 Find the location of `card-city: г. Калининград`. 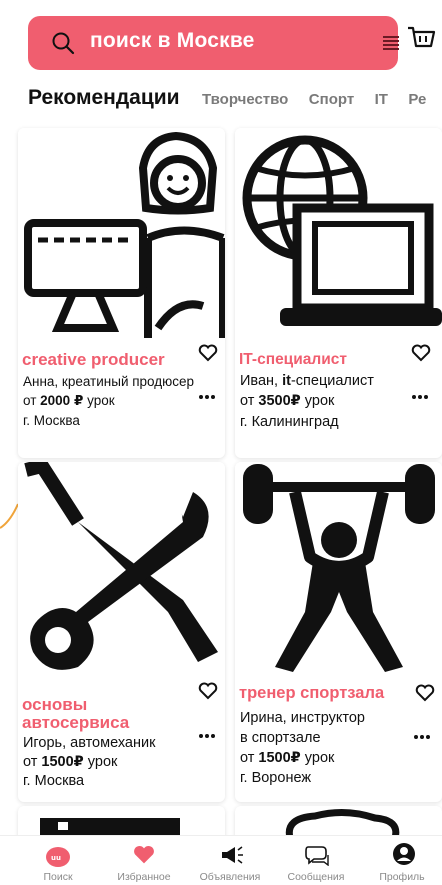

card-city: г. Калининград is located at coordinates (289, 422).